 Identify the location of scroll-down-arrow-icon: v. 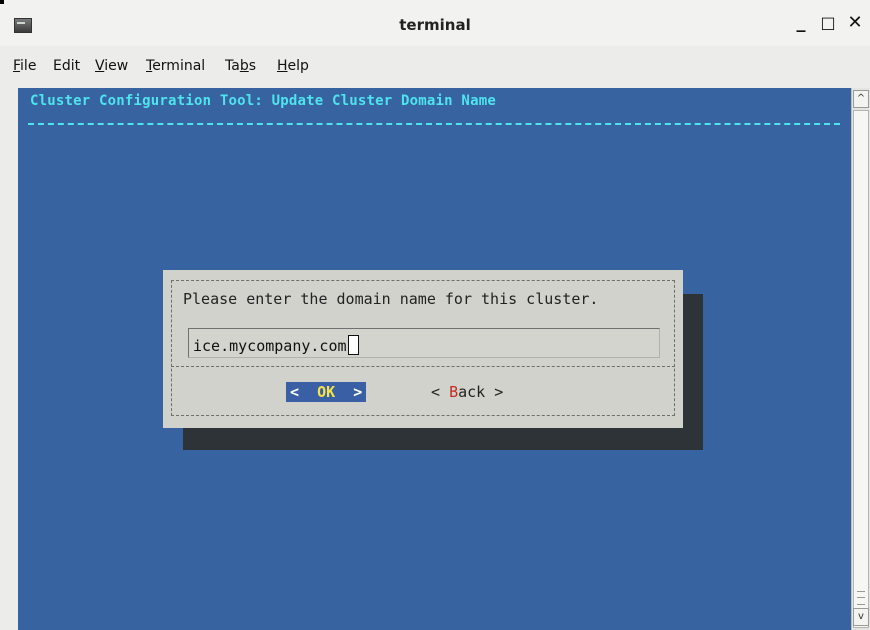
(861, 617).